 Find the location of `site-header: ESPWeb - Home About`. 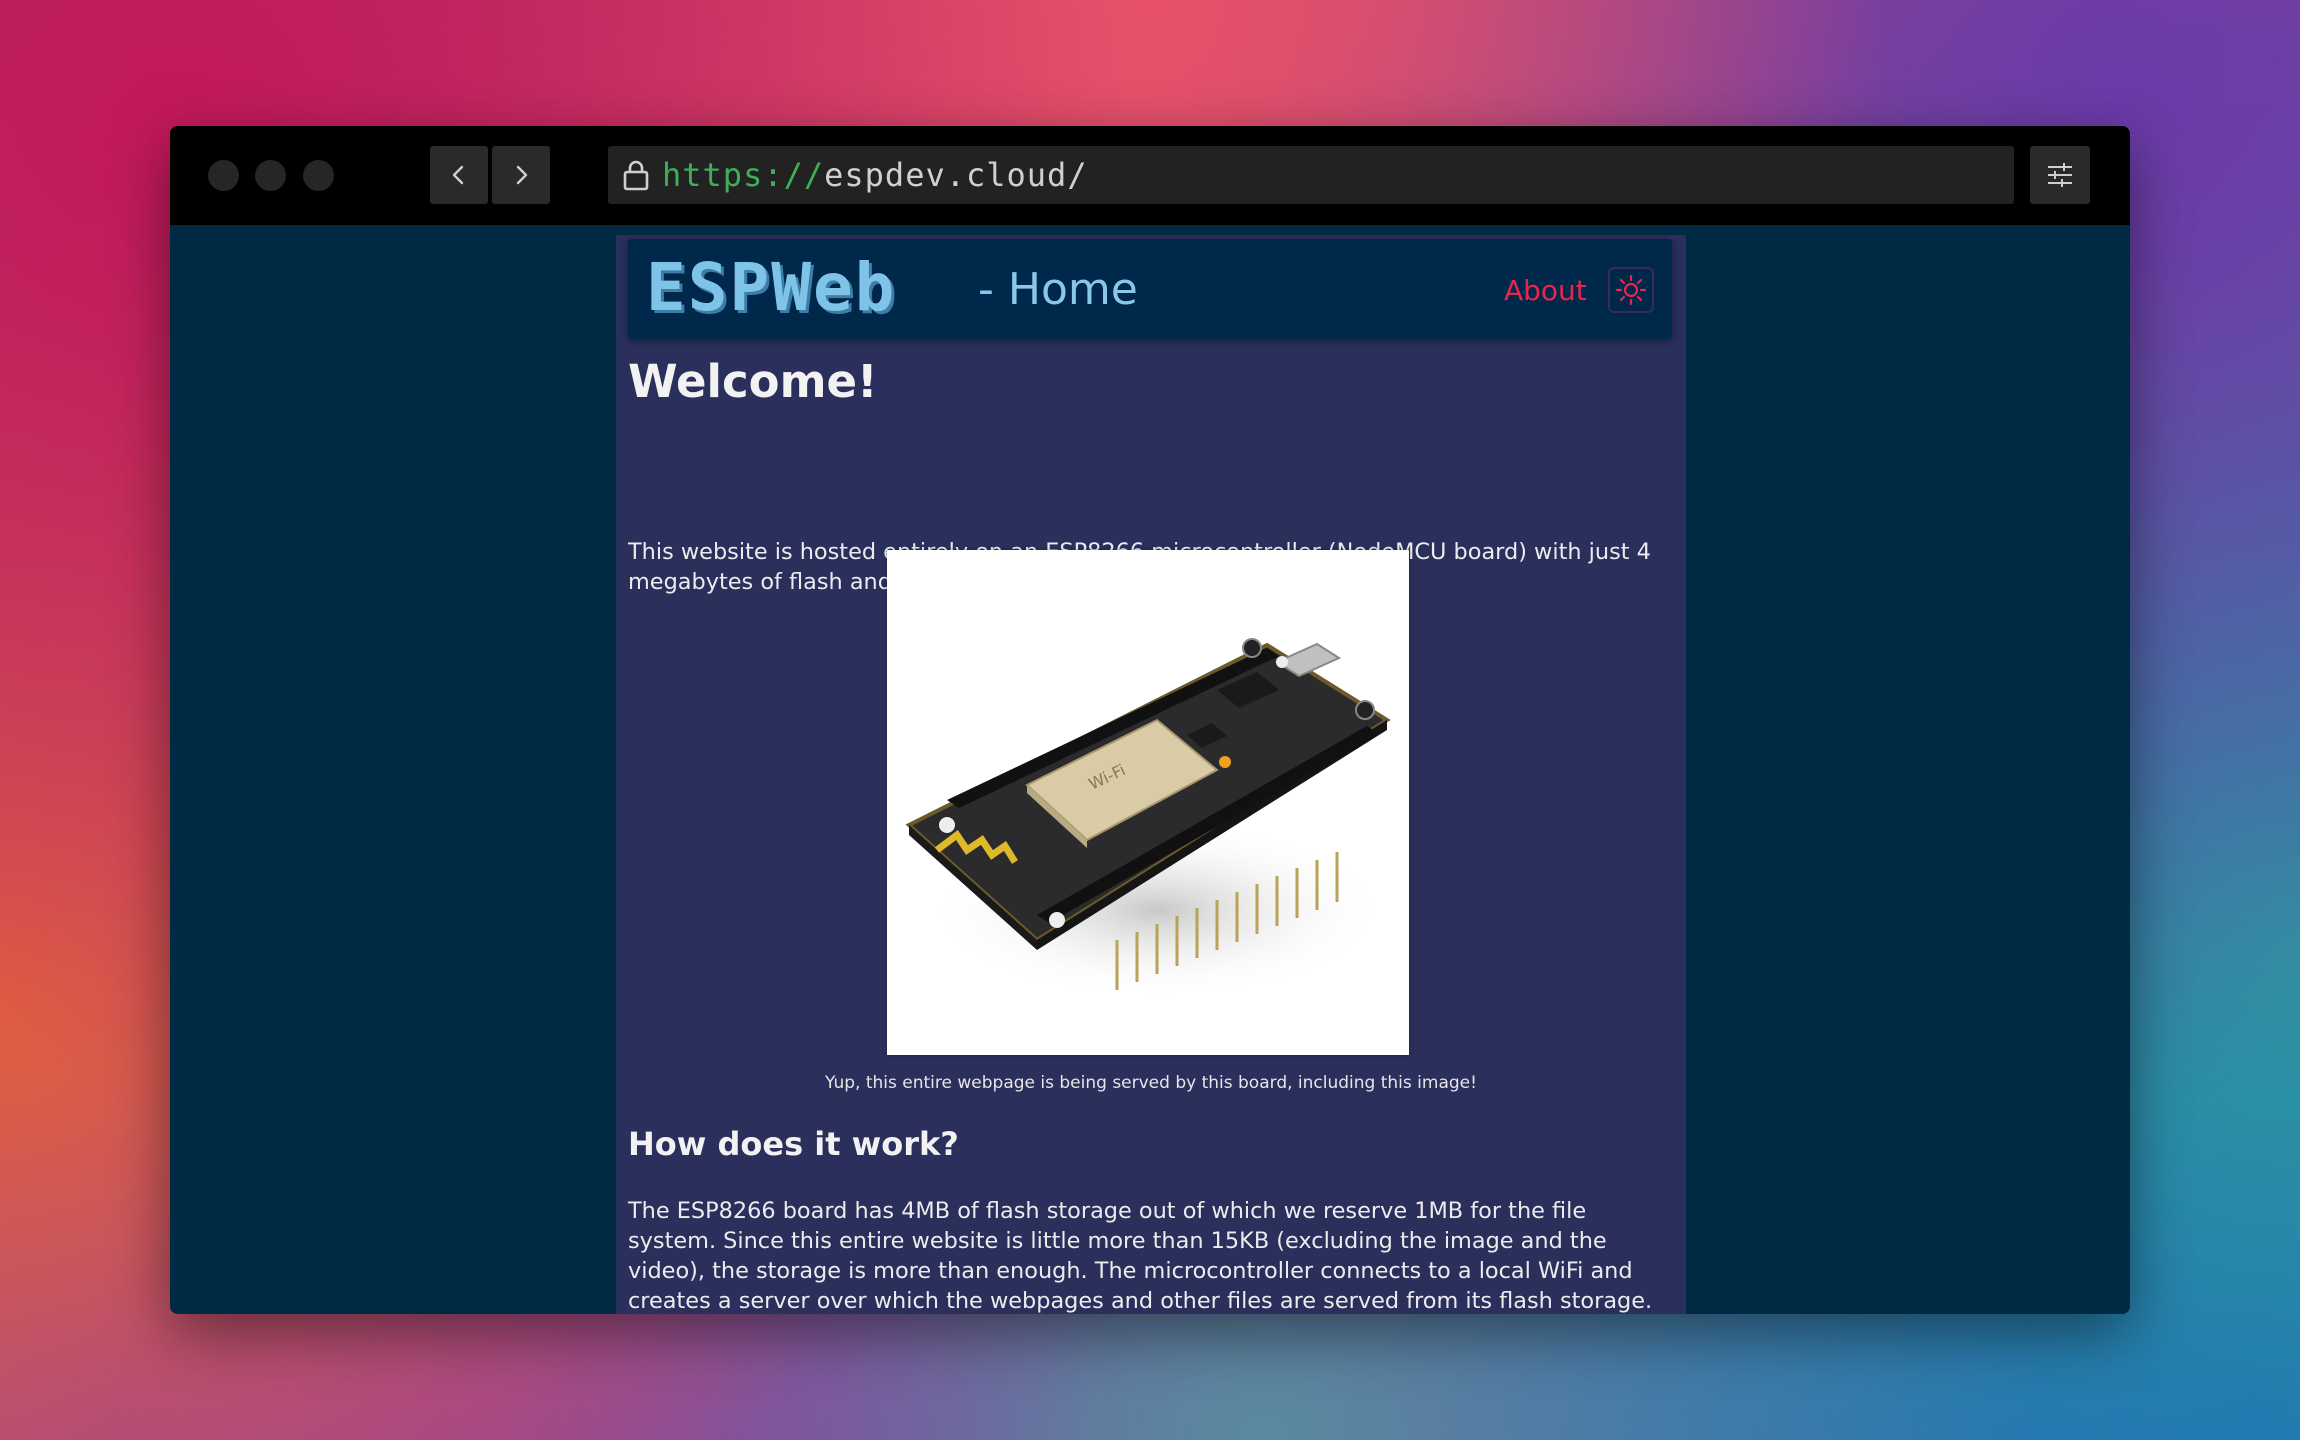

site-header: ESPWeb - Home About is located at coordinates (1150, 289).